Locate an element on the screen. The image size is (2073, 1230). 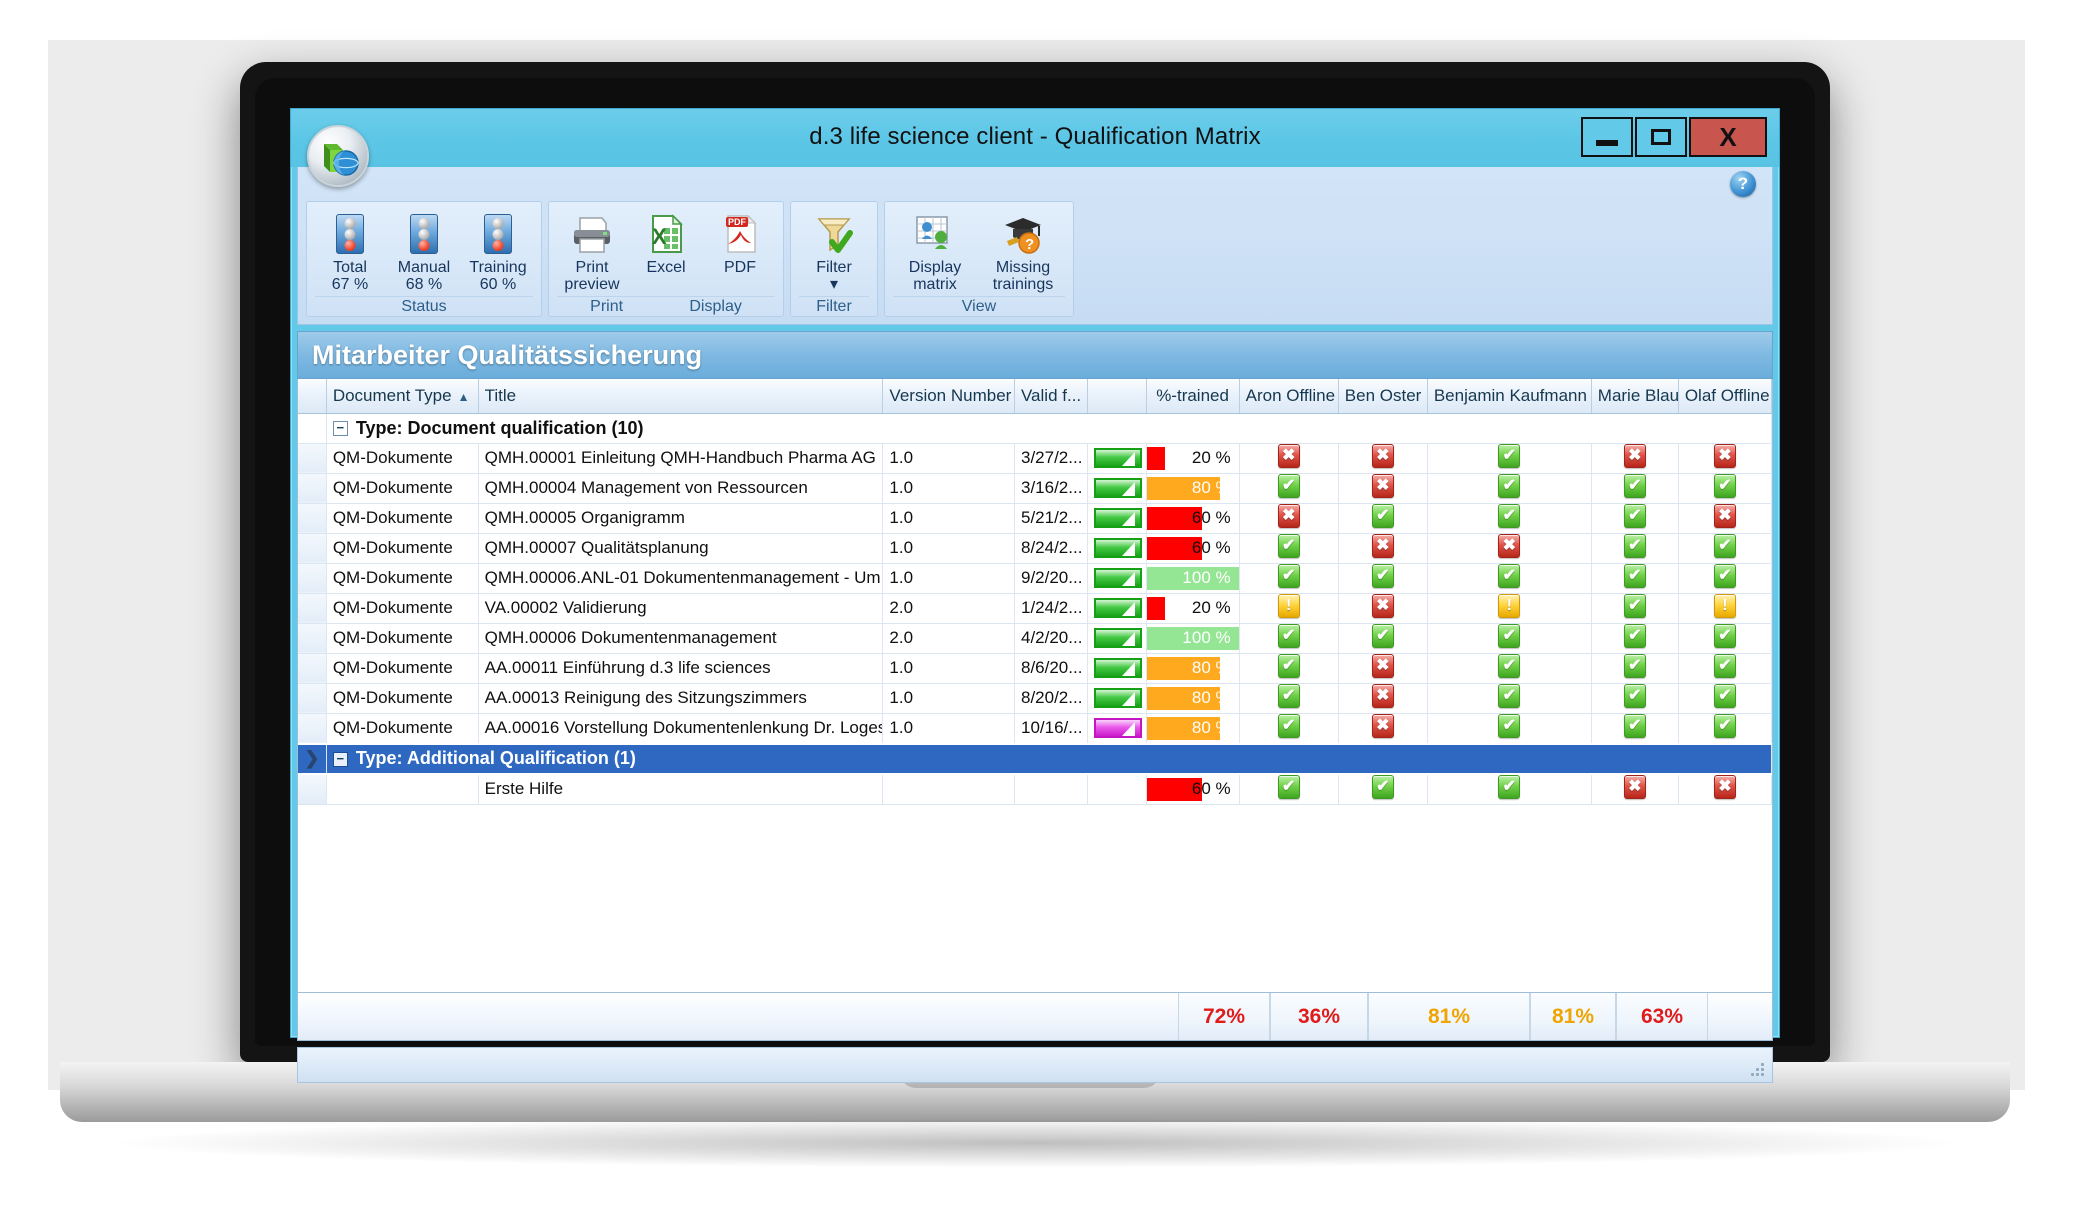
table-row: Erste Hilfe 60 % ✔ ✔ ✔ ✖ ✖ is located at coordinates (1035, 789).